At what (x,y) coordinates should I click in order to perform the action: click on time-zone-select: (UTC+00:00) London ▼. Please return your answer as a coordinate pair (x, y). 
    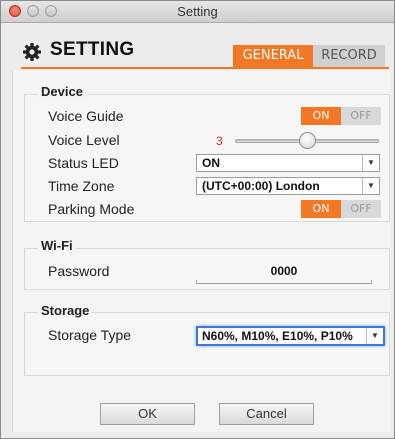
    Looking at the image, I should click on (288, 186).